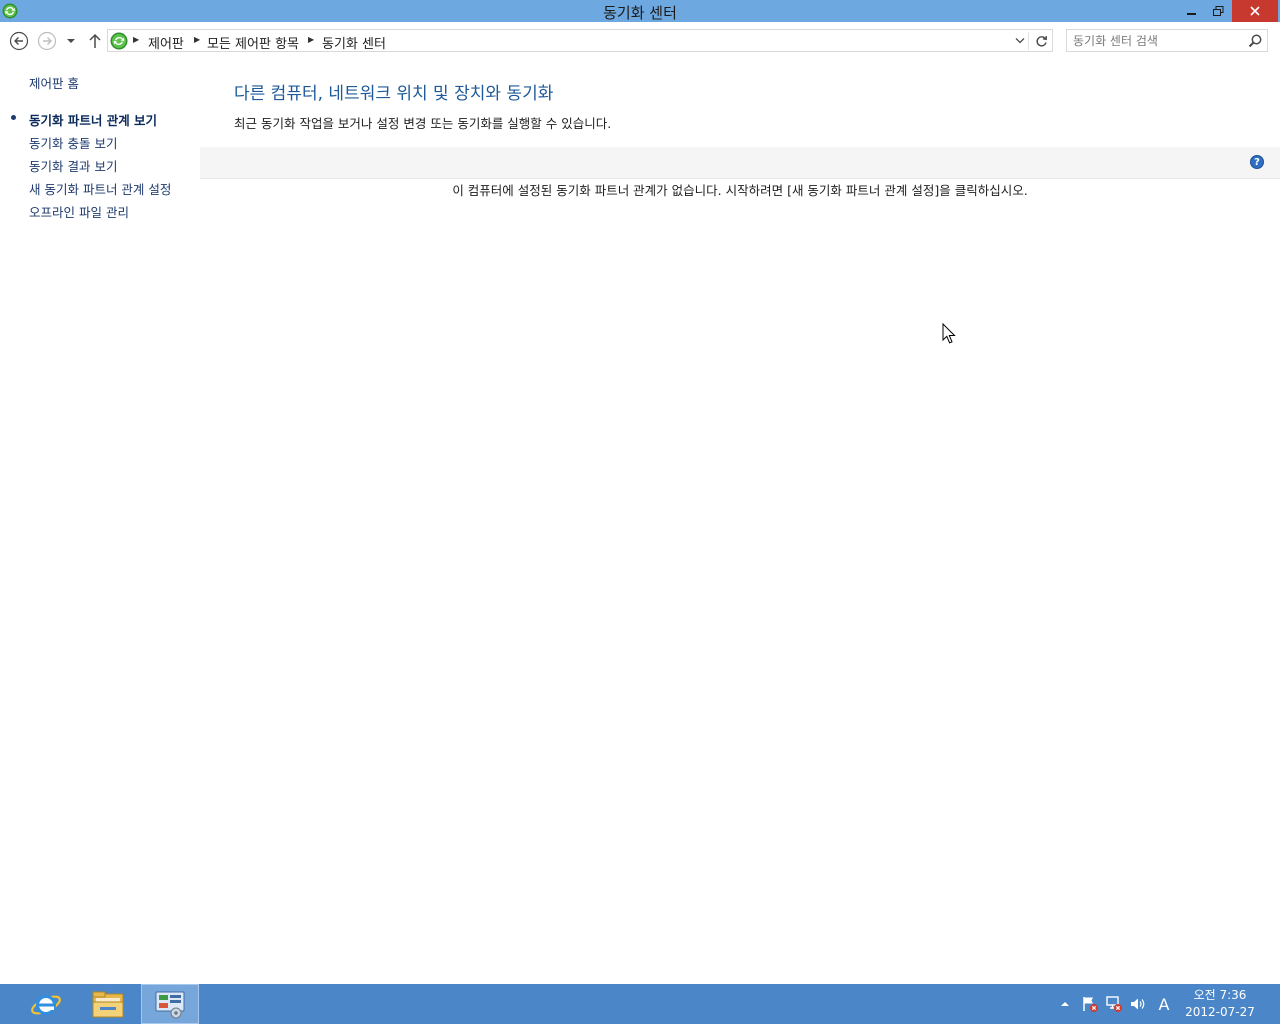  I want to click on navigation-bar: ▶ 제어판 ▶ 모든 제어판 항목 ▶ 동기화 센터, so click(640, 41).